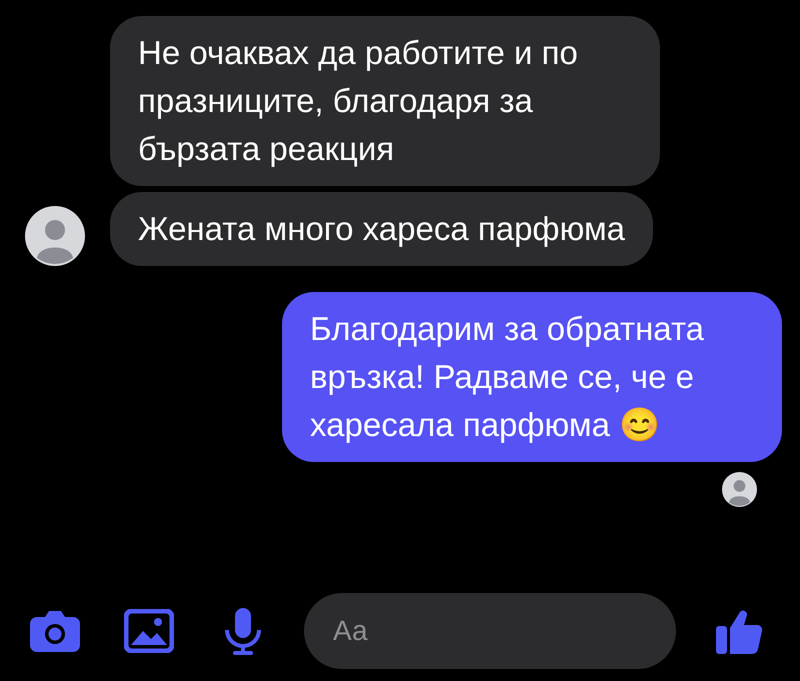 The height and width of the screenshot is (681, 800). Describe the element at coordinates (381, 229) in the screenshot. I see `message-bubble: Жената много хареса парфюма` at that location.